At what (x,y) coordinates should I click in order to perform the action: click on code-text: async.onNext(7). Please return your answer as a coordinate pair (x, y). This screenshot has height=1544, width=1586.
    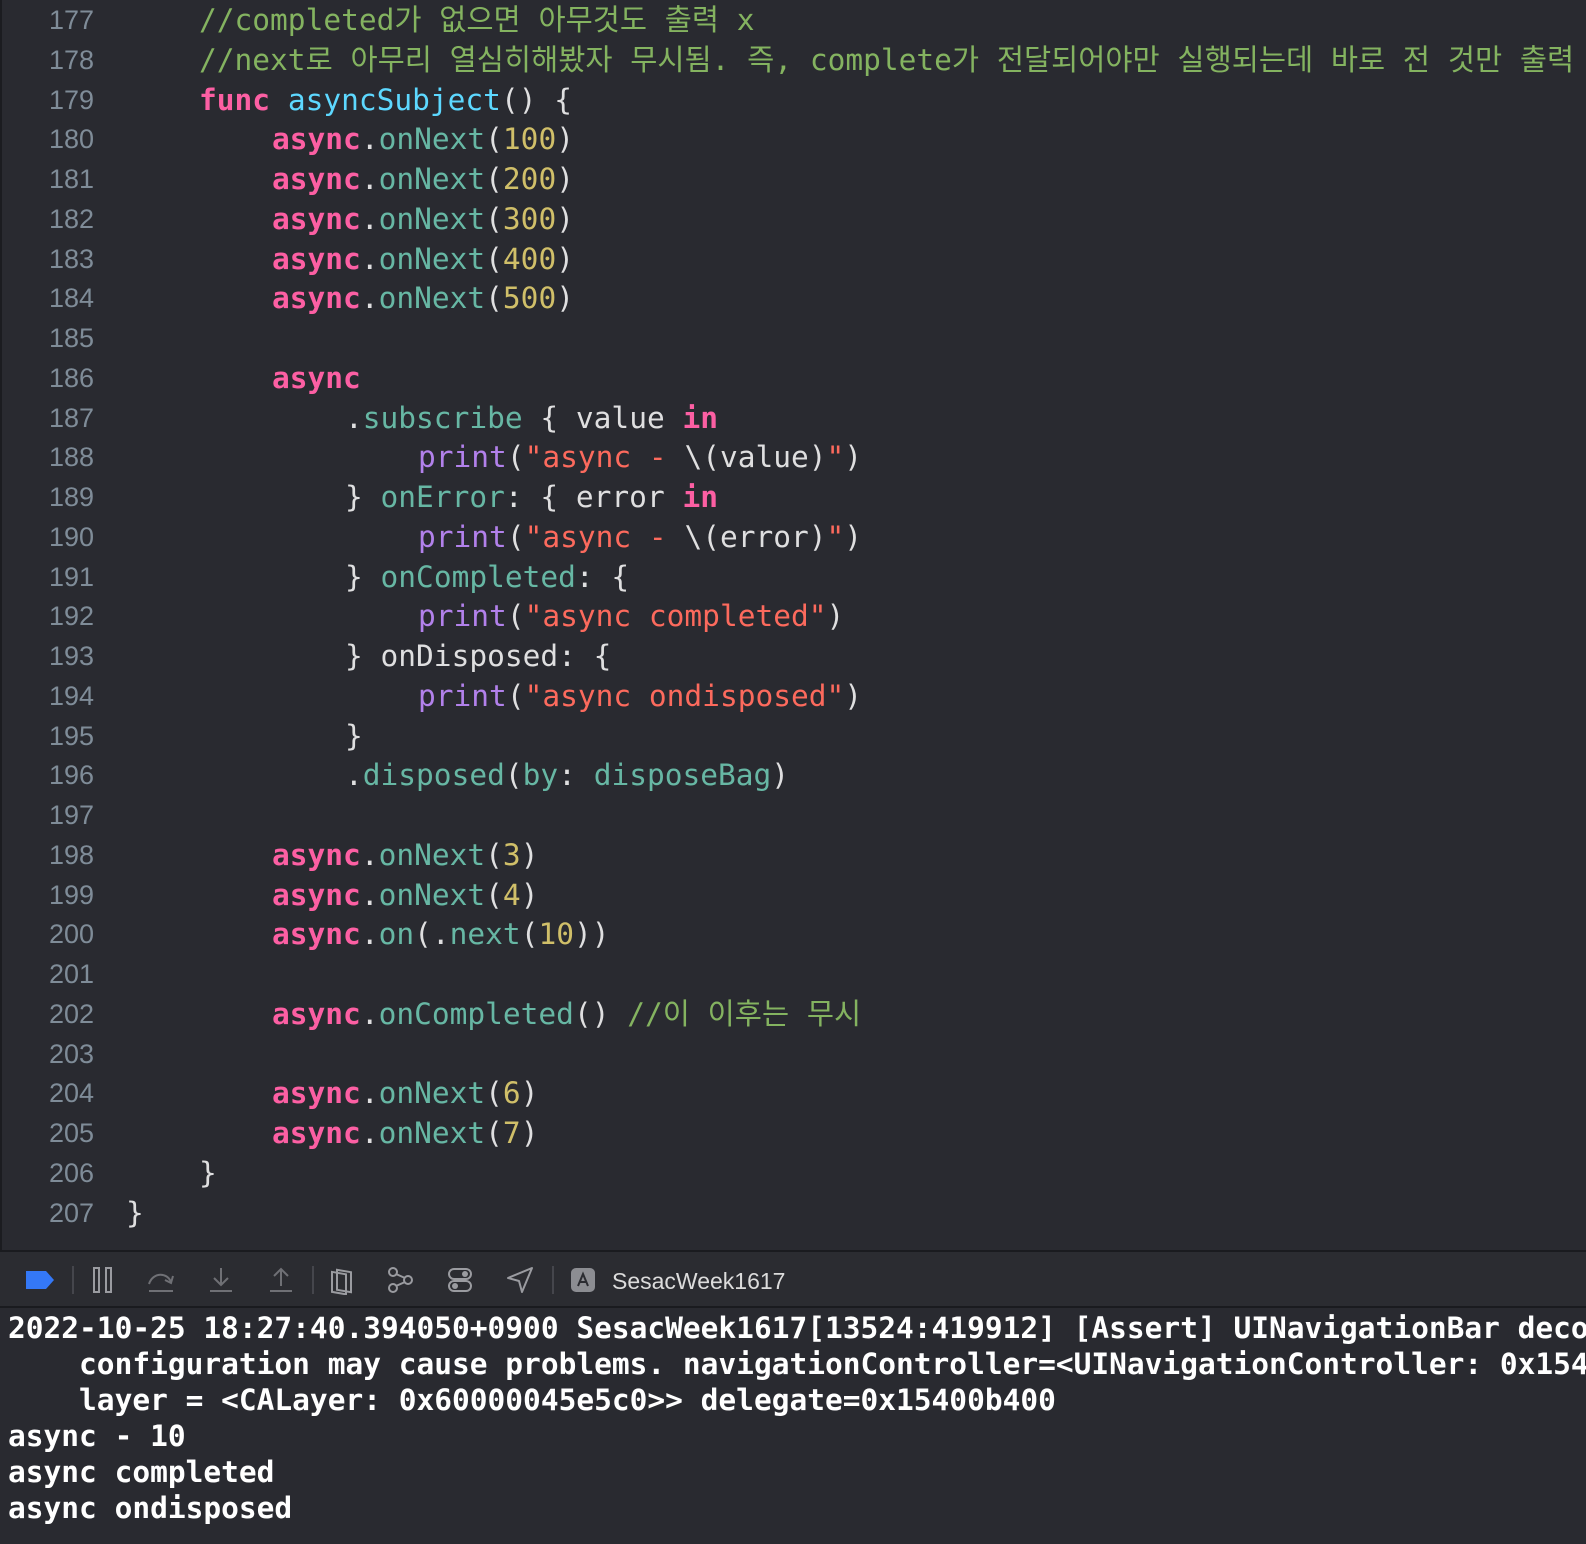
    Looking at the image, I should click on (405, 1133).